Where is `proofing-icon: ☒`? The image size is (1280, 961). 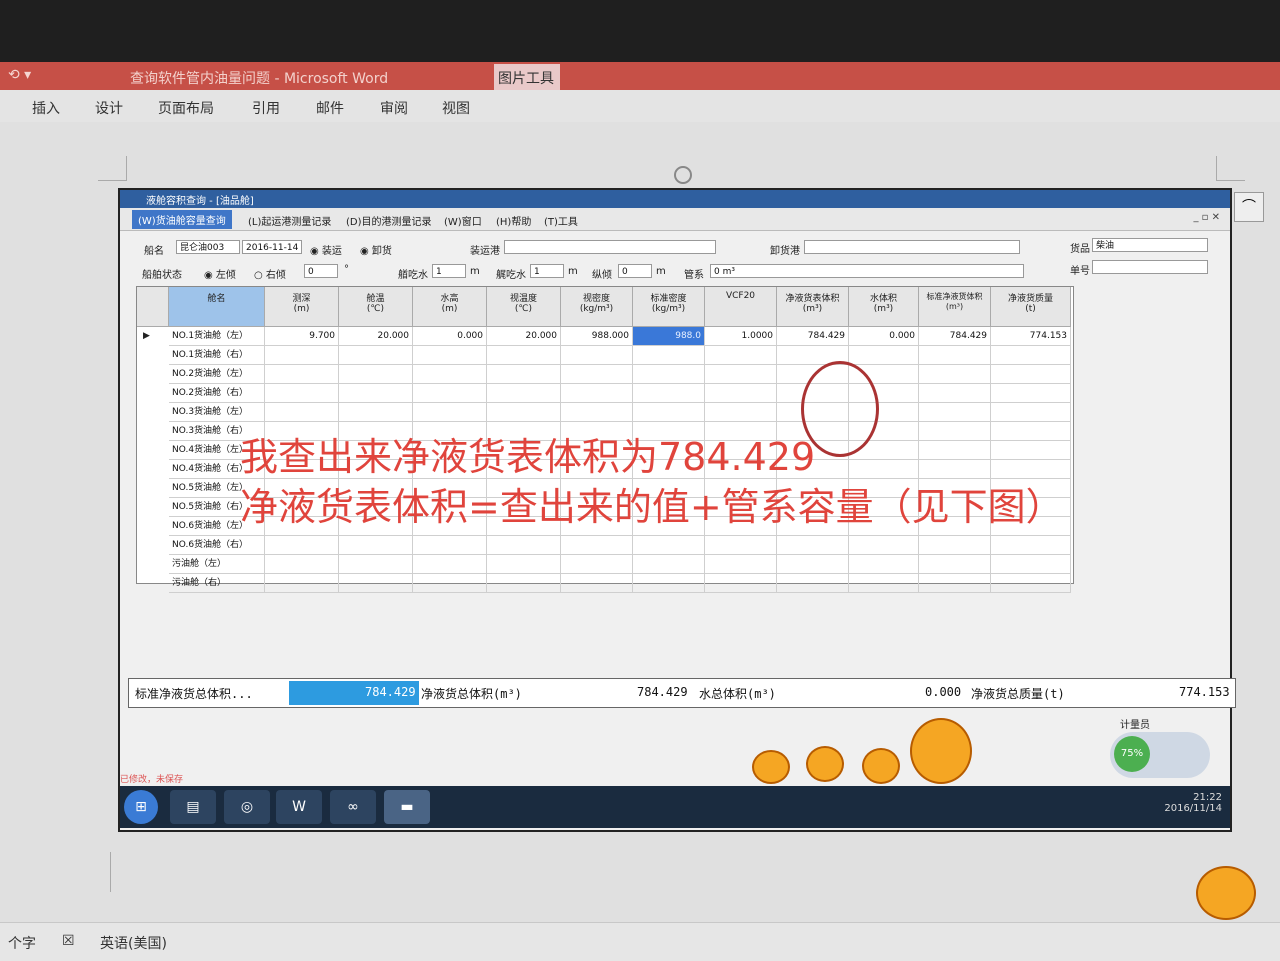 proofing-icon: ☒ is located at coordinates (68, 941).